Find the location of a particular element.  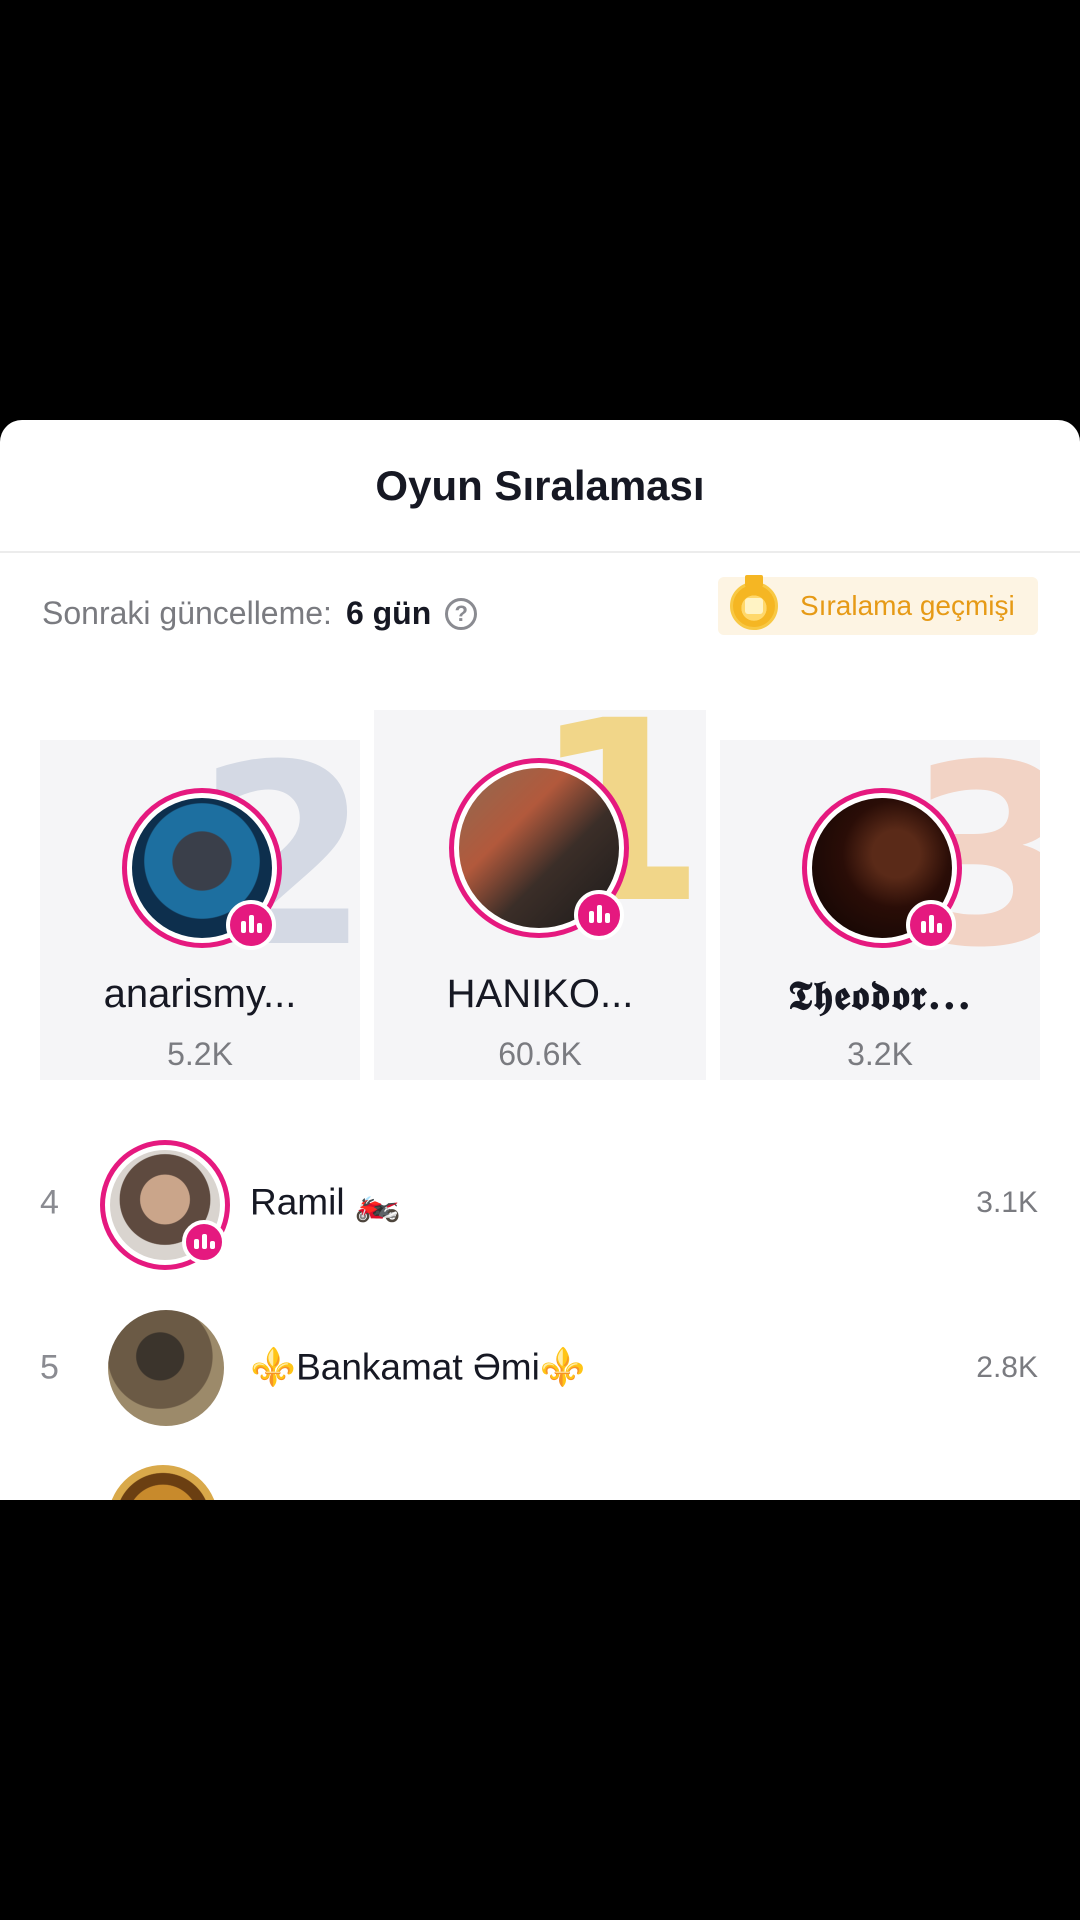

podium-card-rank-1: 1 HANIKO... 60.6K is located at coordinates (540, 895).